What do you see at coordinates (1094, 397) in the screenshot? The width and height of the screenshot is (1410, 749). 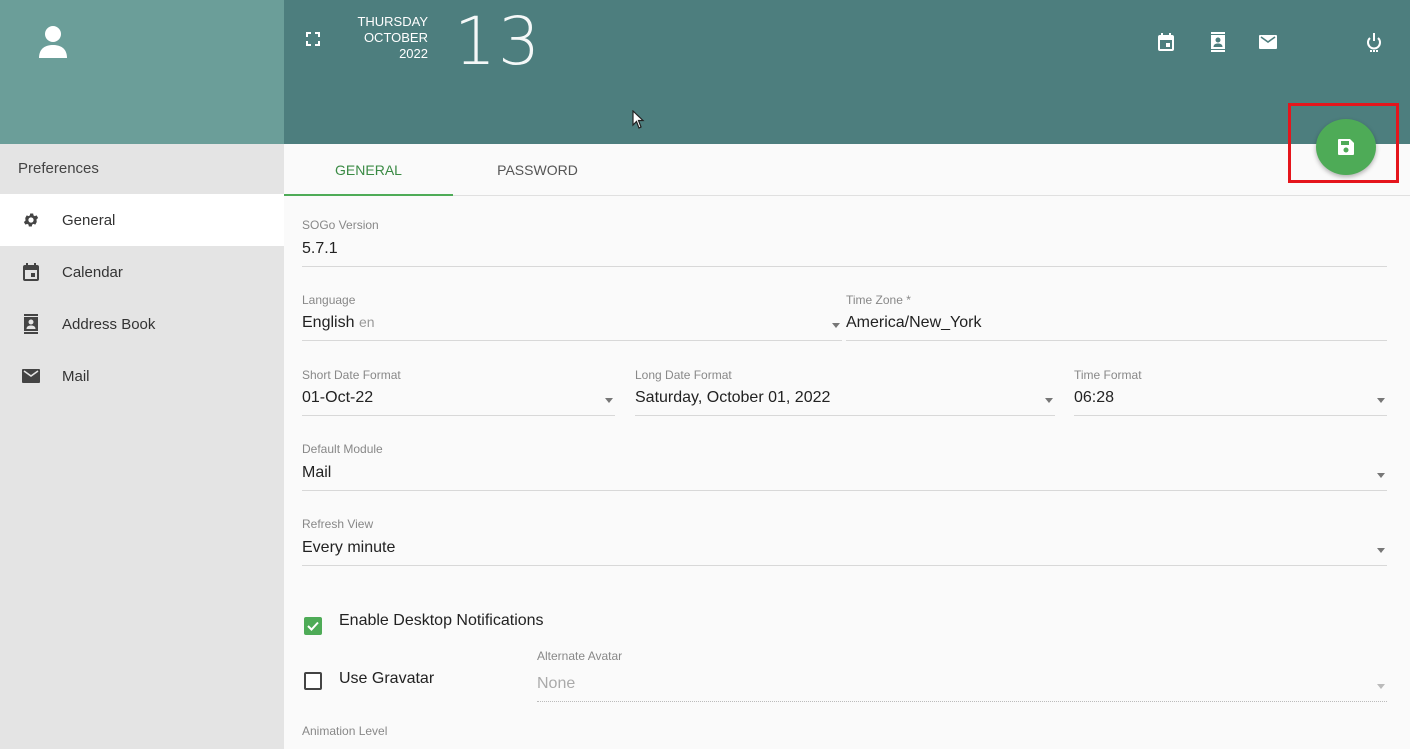 I see `field-value: 06:28` at bounding box center [1094, 397].